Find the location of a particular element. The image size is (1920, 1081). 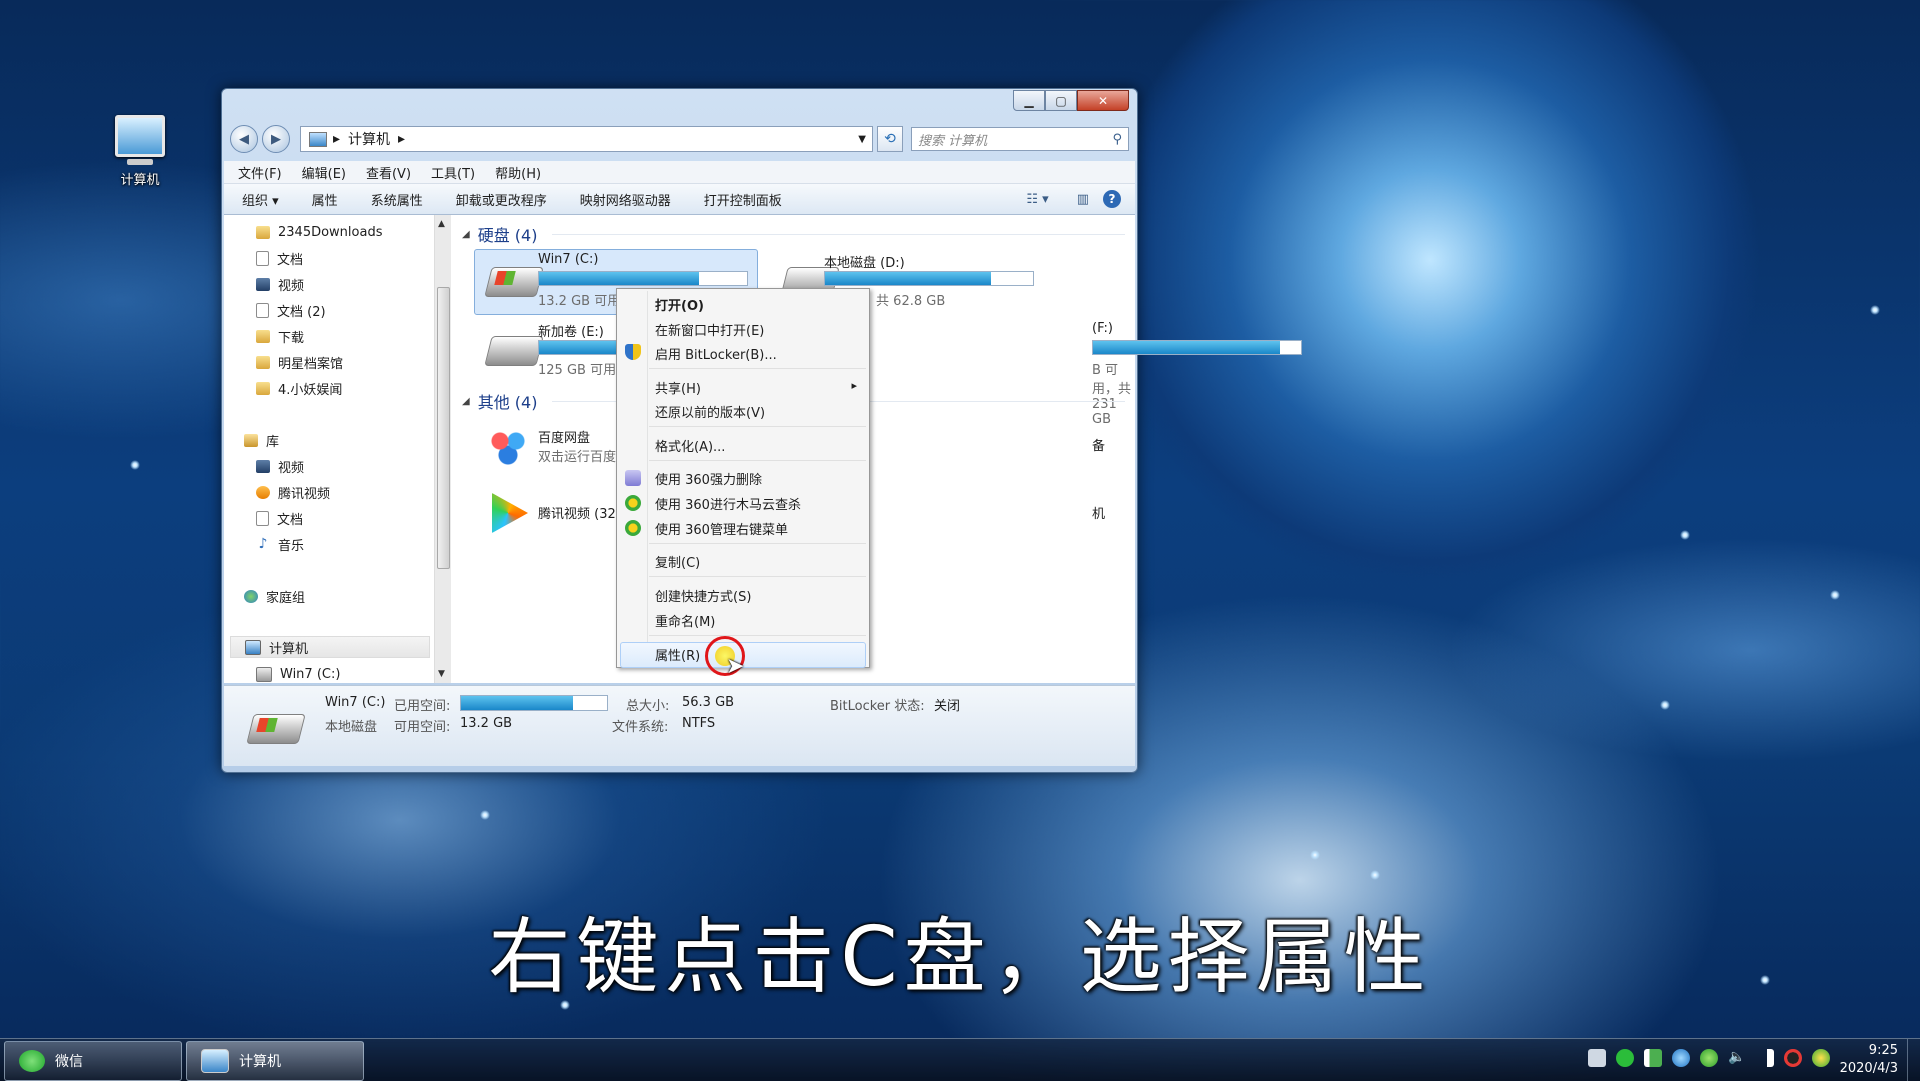

menu-restore-versions: 还原以前的版本(V) is located at coordinates (710, 411).